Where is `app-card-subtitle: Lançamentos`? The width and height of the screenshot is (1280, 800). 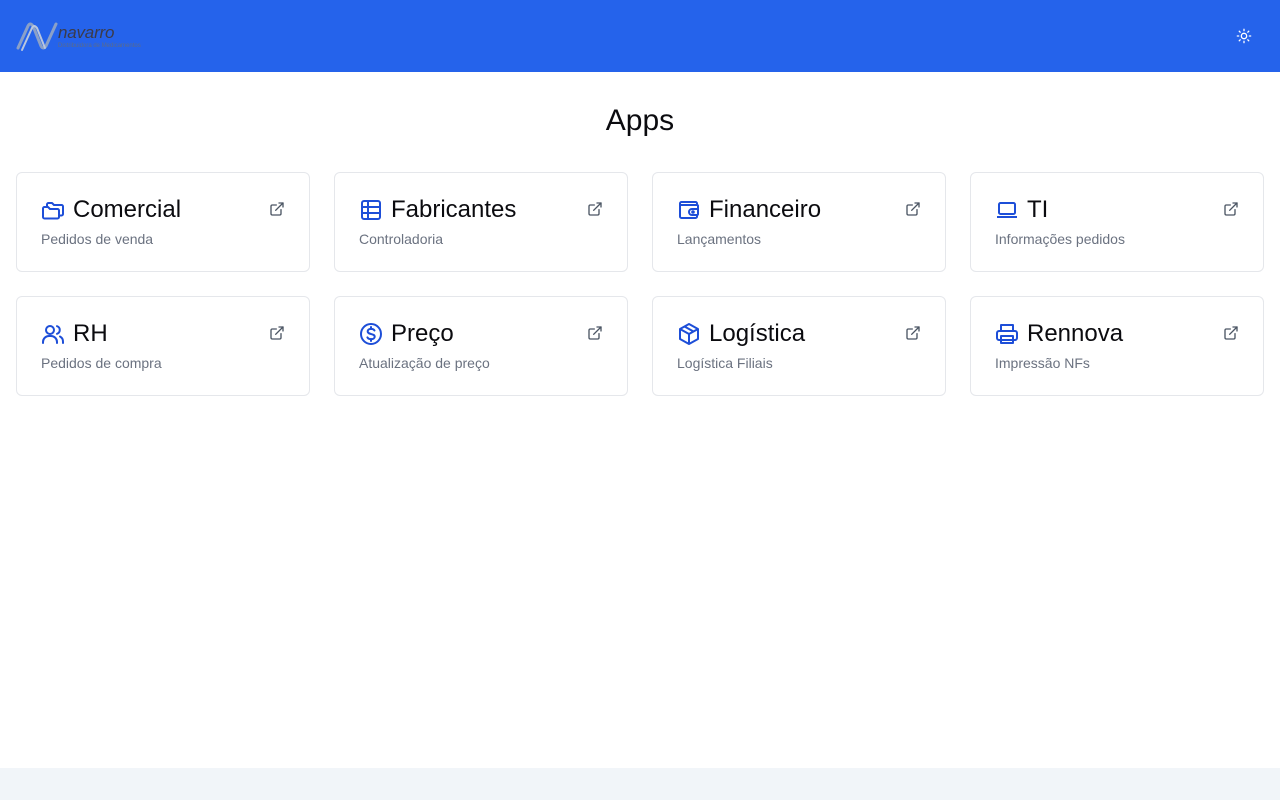
app-card-subtitle: Lançamentos is located at coordinates (719, 239).